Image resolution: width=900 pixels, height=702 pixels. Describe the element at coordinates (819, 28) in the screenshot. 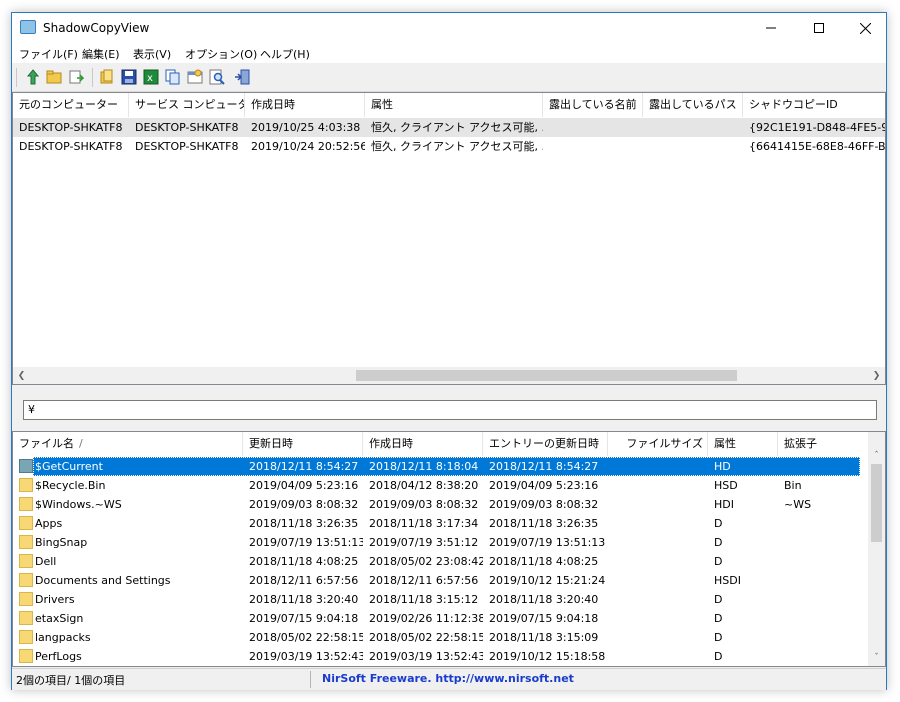

I see `maximize-button` at that location.